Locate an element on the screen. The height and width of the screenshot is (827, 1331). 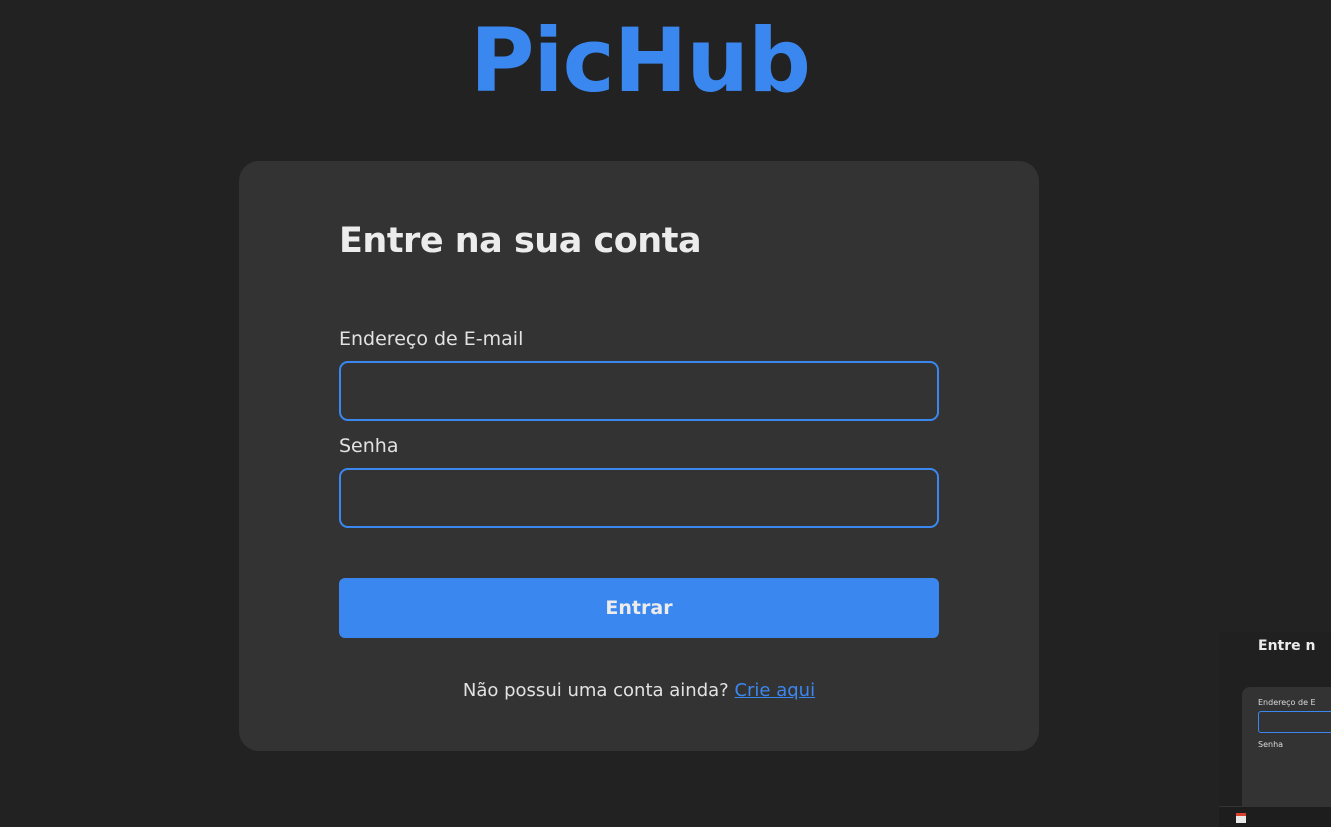
app-icon is located at coordinates (1241, 818).